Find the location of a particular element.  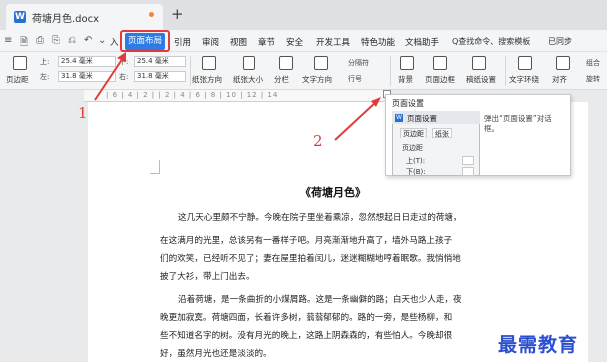

orientation-icon is located at coordinates (209, 63).